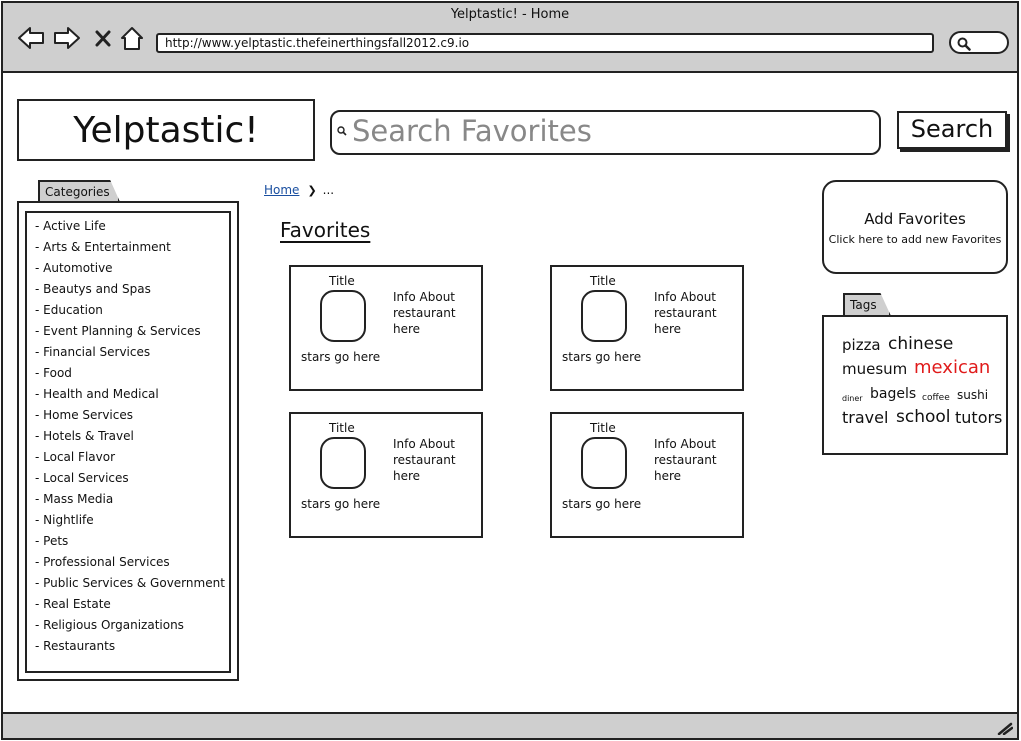 The height and width of the screenshot is (741, 1021). Describe the element at coordinates (132, 310) in the screenshot. I see `category-item: - Education` at that location.